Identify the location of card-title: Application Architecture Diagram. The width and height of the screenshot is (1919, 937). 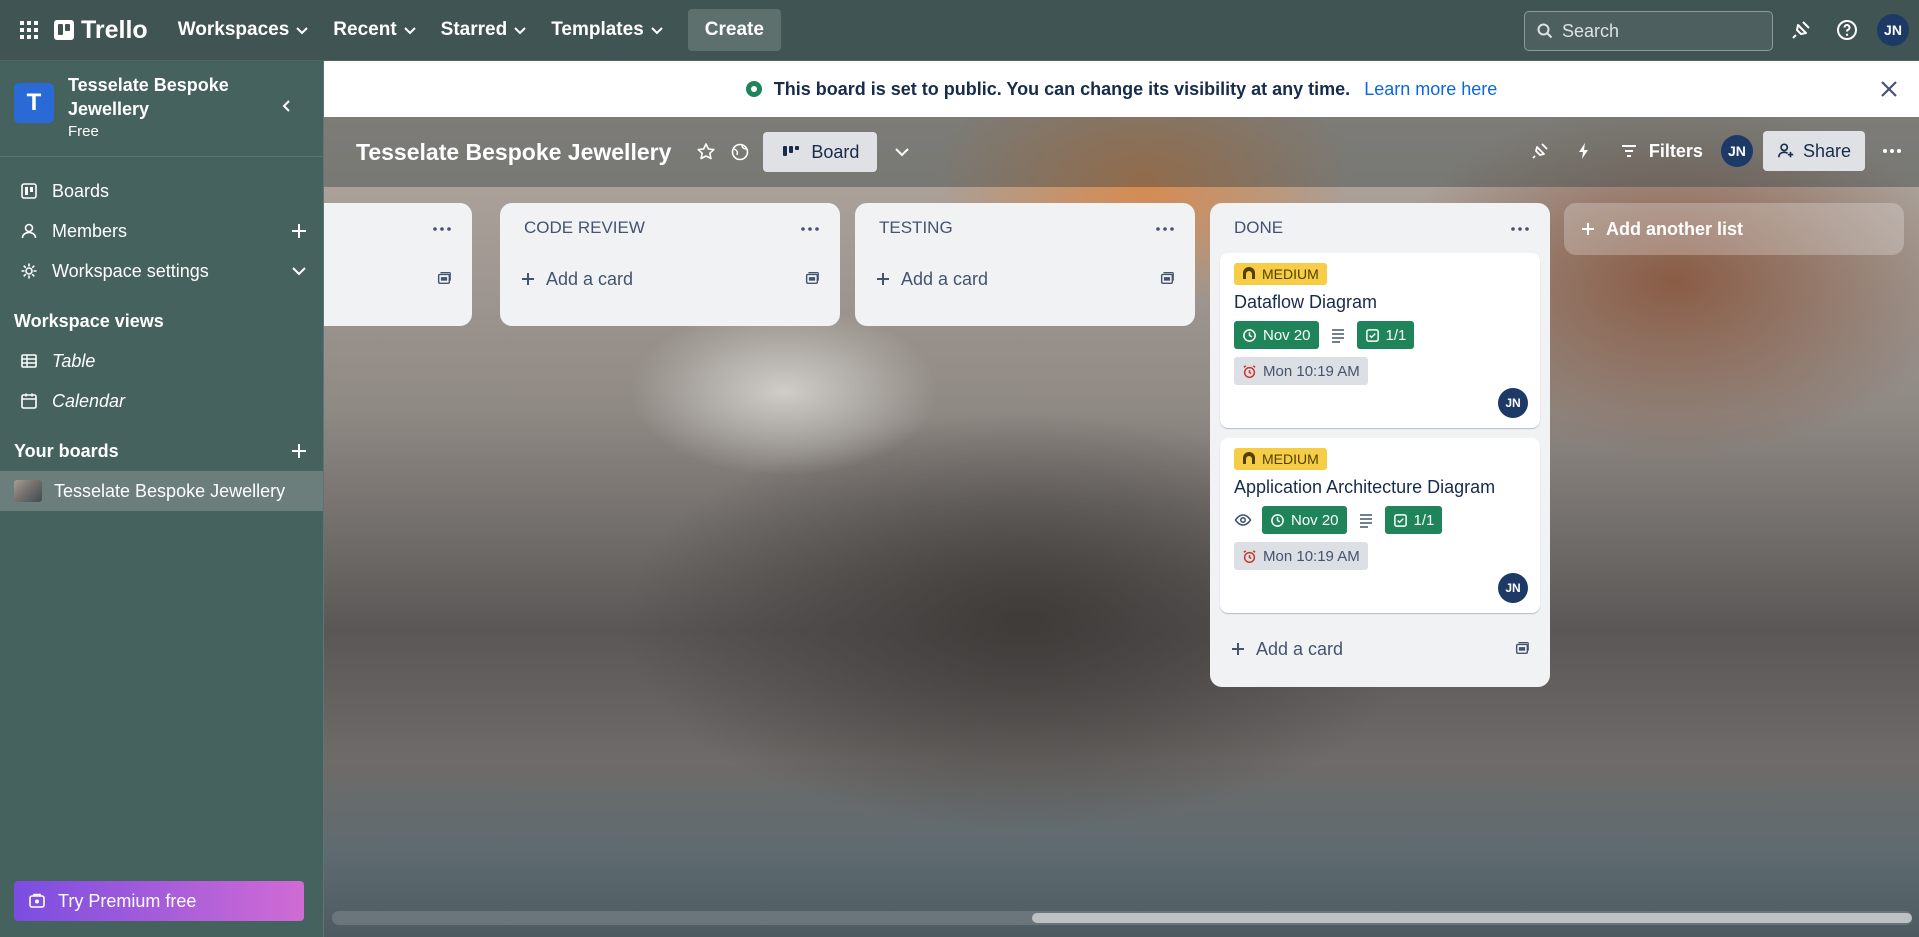
(1365, 487).